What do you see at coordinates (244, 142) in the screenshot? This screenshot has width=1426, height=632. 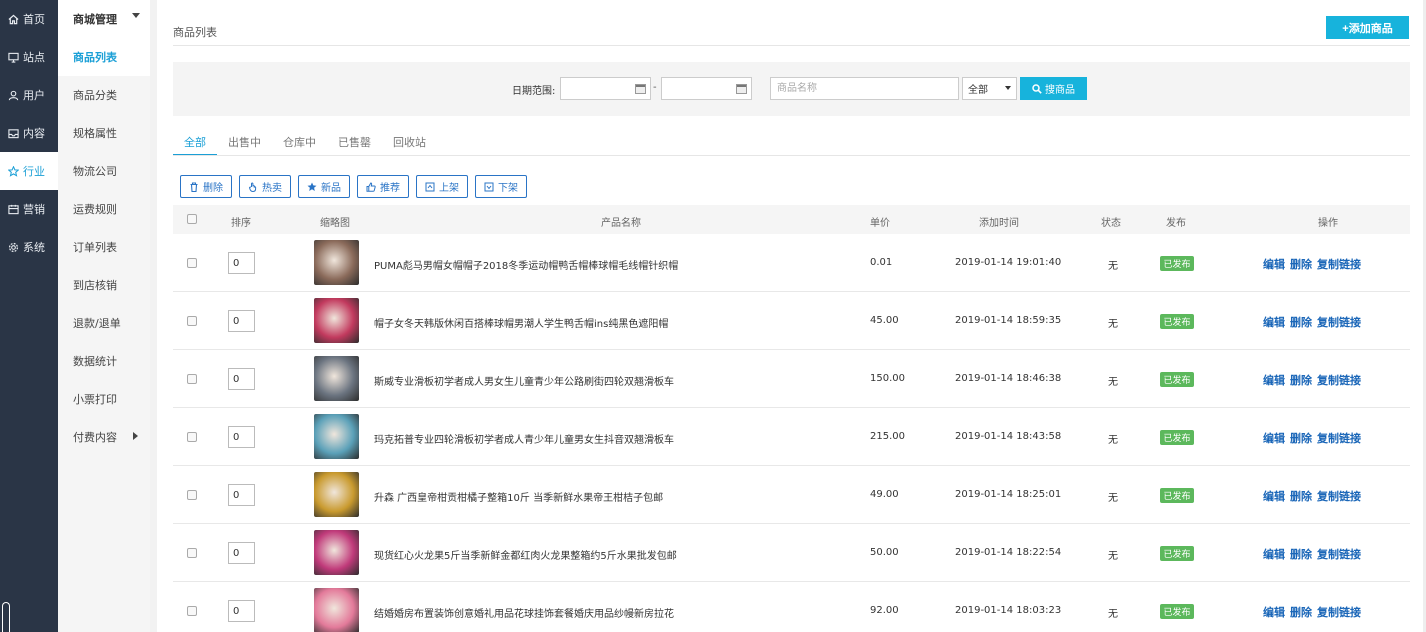 I see `tab-on-sale: 出售中` at bounding box center [244, 142].